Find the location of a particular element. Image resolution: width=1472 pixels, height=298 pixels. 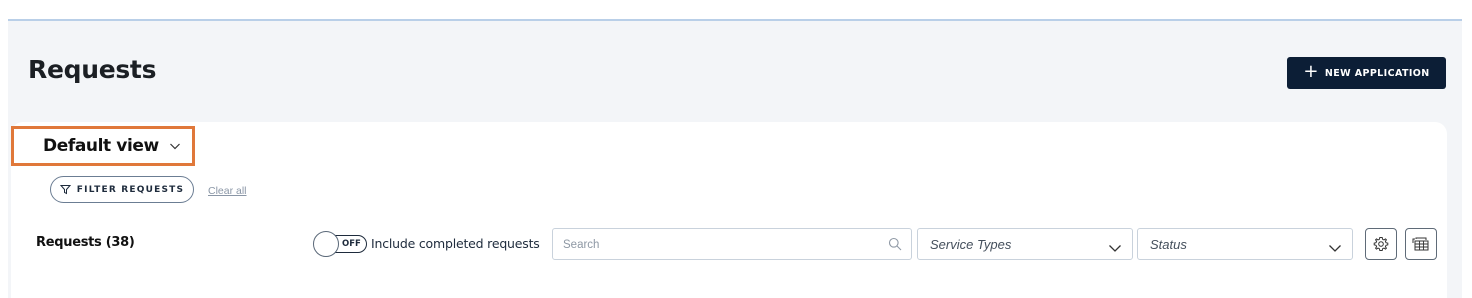

service-types-placeholder: Service Types is located at coordinates (971, 244).